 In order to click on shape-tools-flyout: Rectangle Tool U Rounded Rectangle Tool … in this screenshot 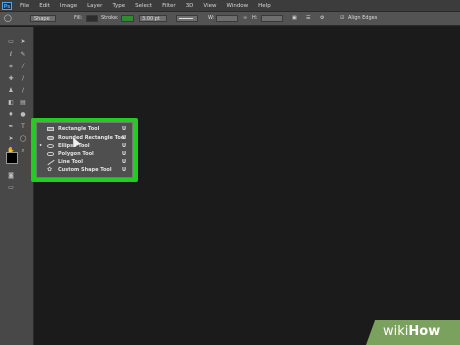, I will do `click(84, 150)`.